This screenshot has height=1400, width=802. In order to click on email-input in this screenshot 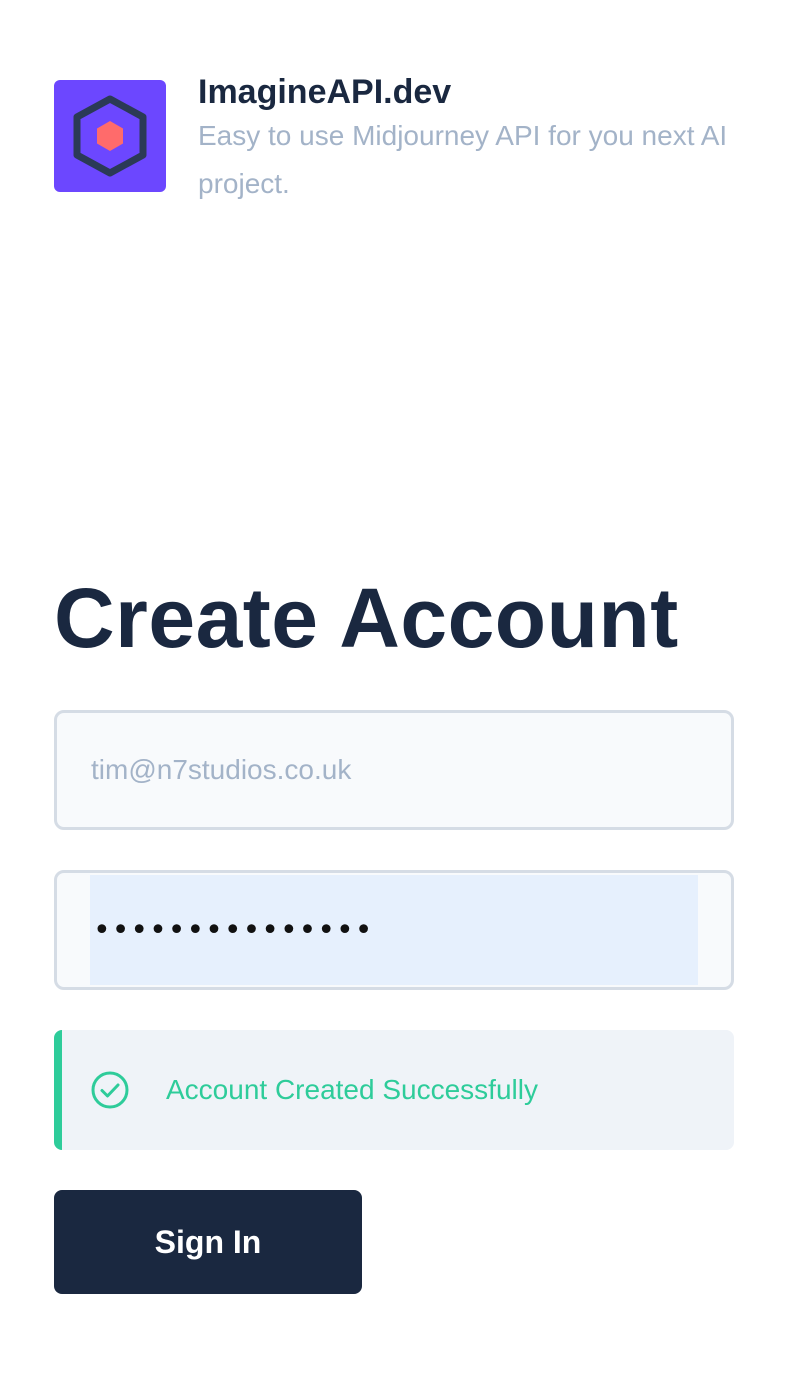, I will do `click(394, 770)`.